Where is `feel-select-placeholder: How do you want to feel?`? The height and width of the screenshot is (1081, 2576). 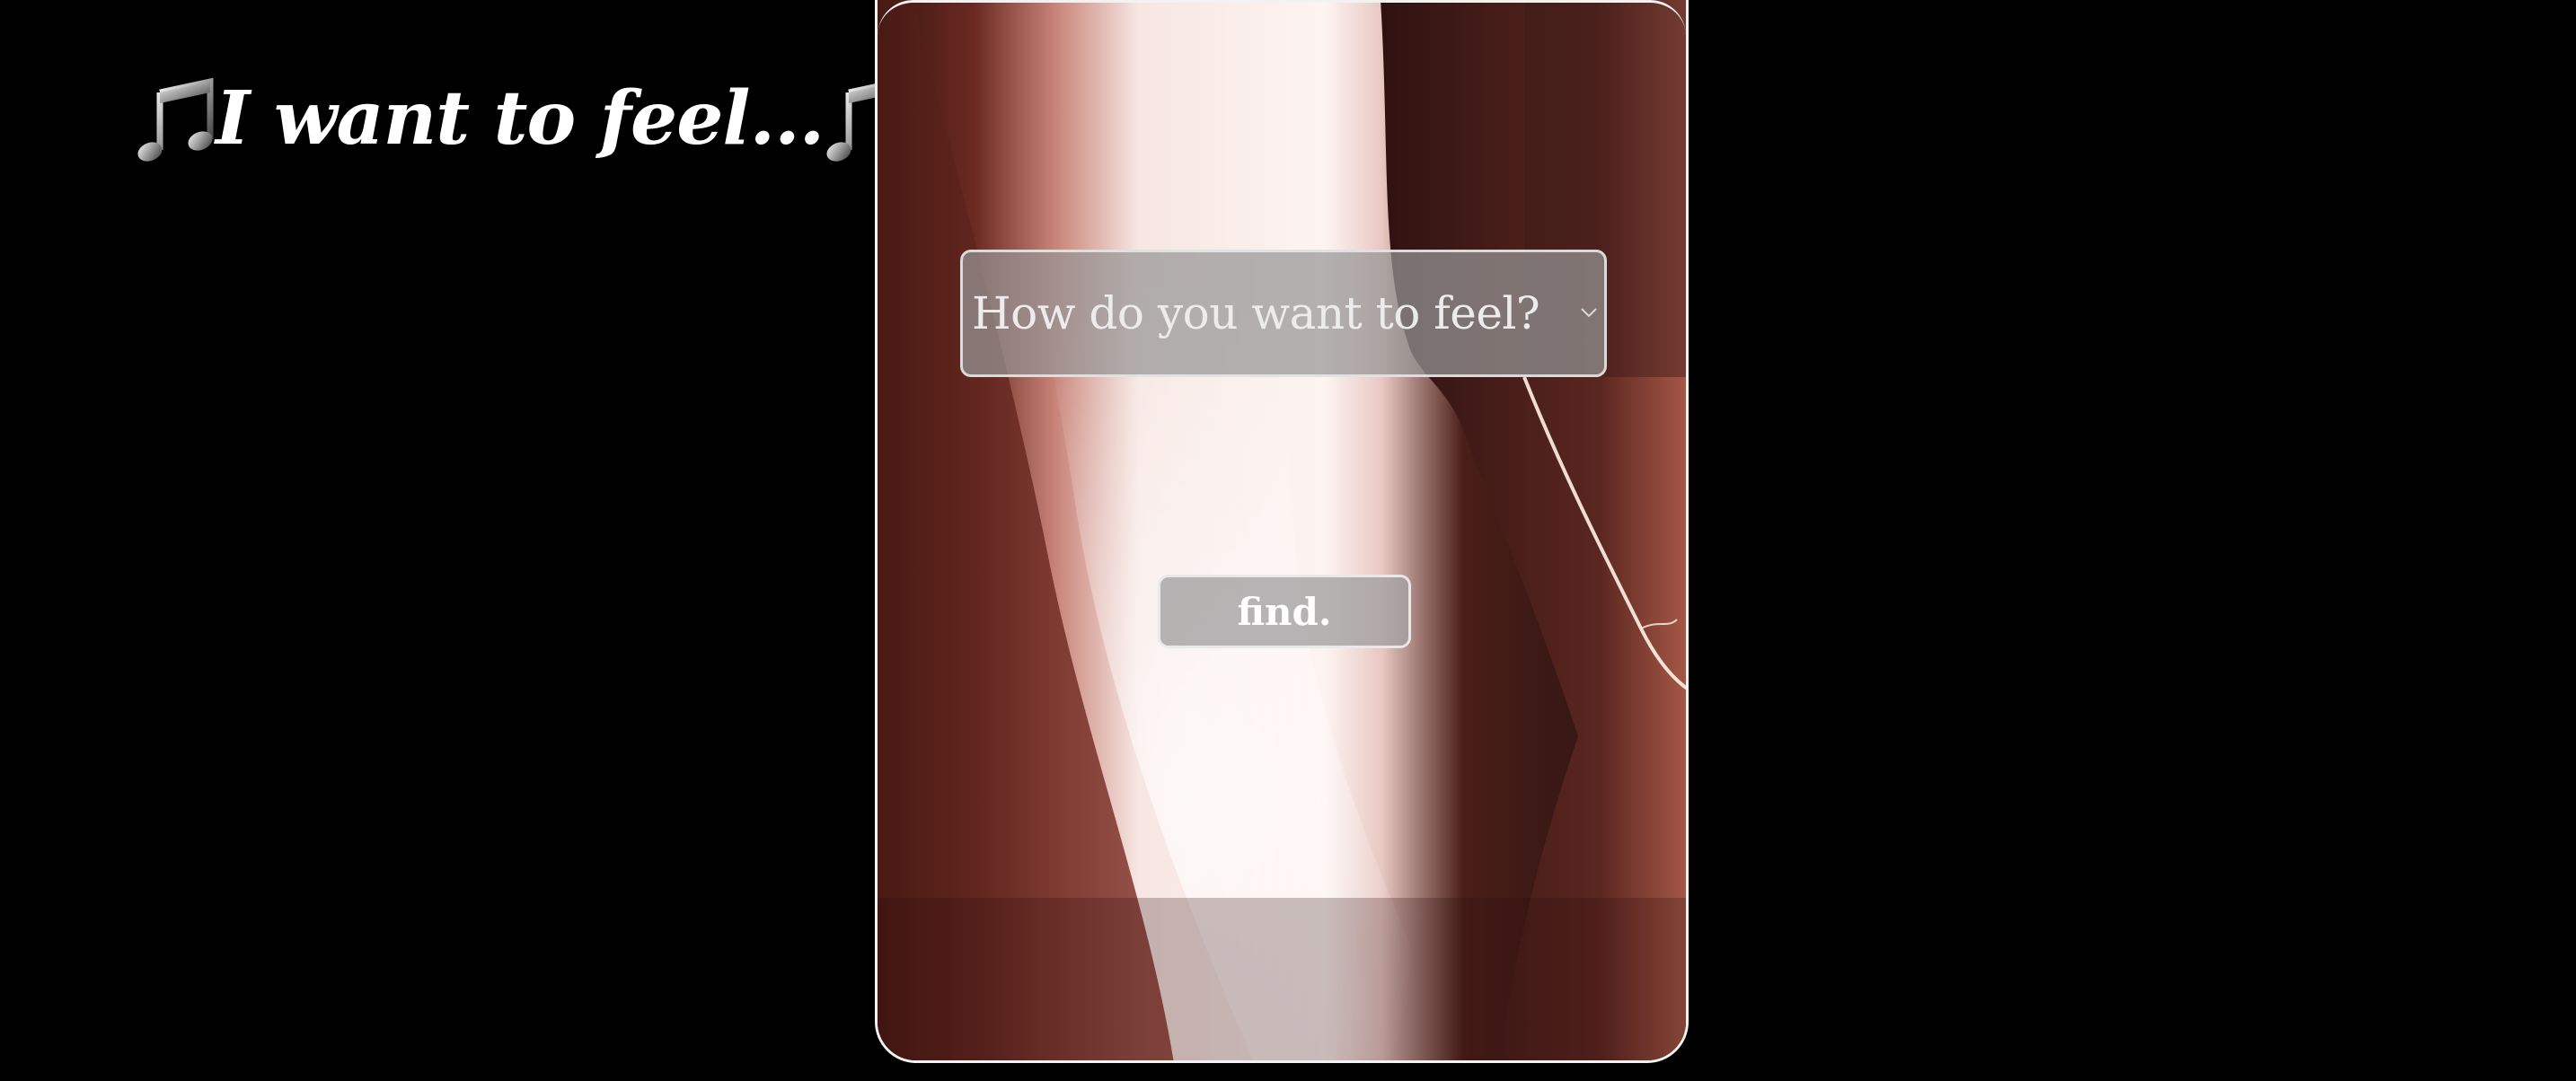
feel-select-placeholder: How do you want to feel? is located at coordinates (1256, 313).